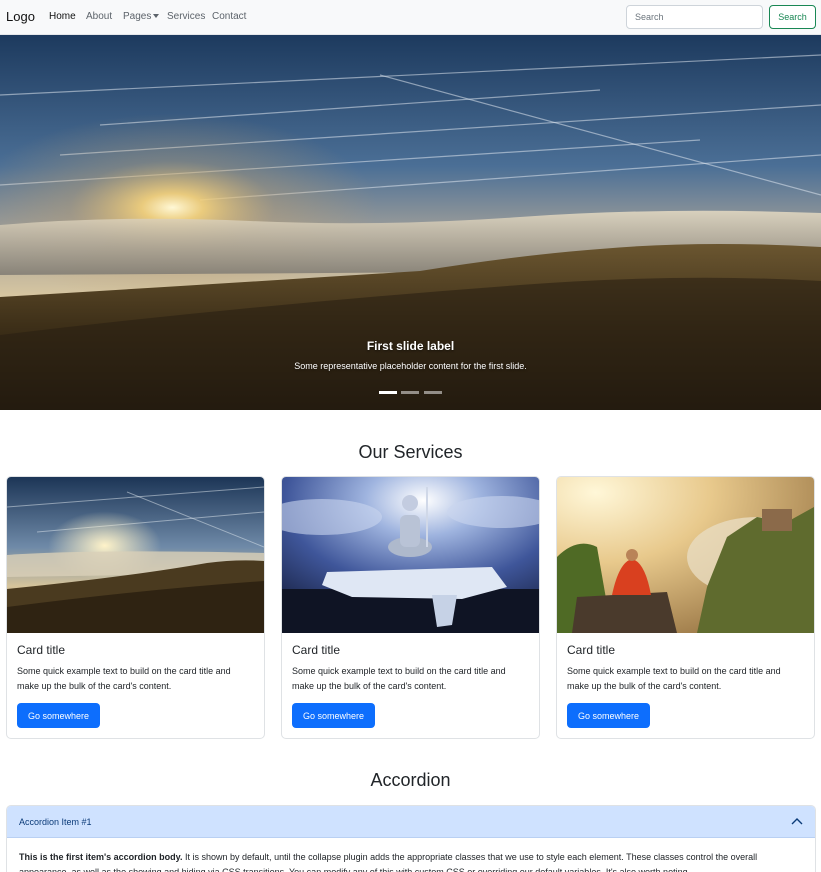 The height and width of the screenshot is (872, 821). Describe the element at coordinates (135, 555) in the screenshot. I see `card-image-mountain` at that location.